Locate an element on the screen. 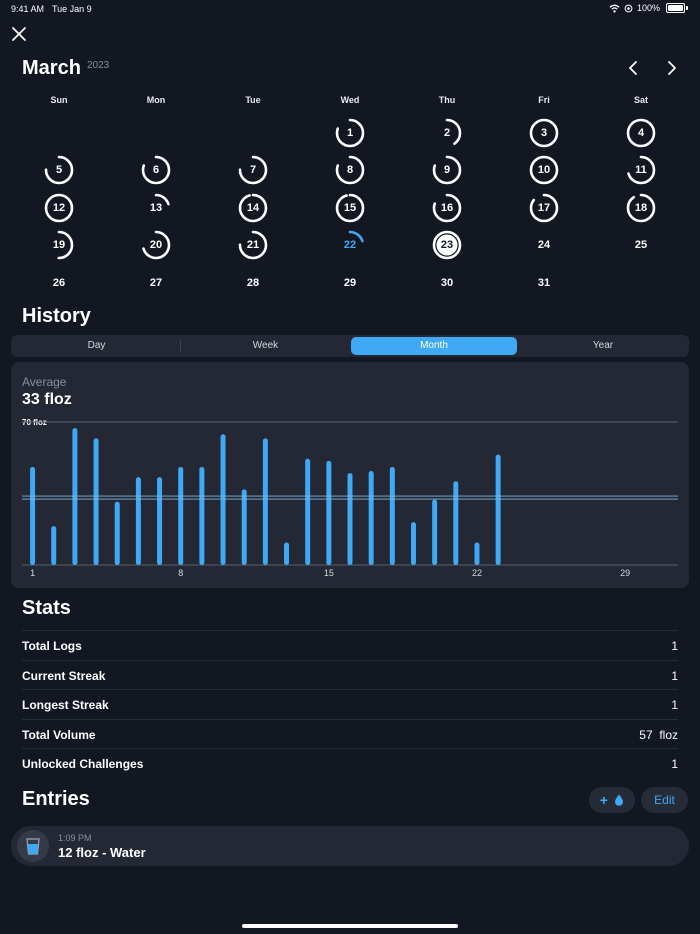  calendar-day: 4 is located at coordinates (641, 133).